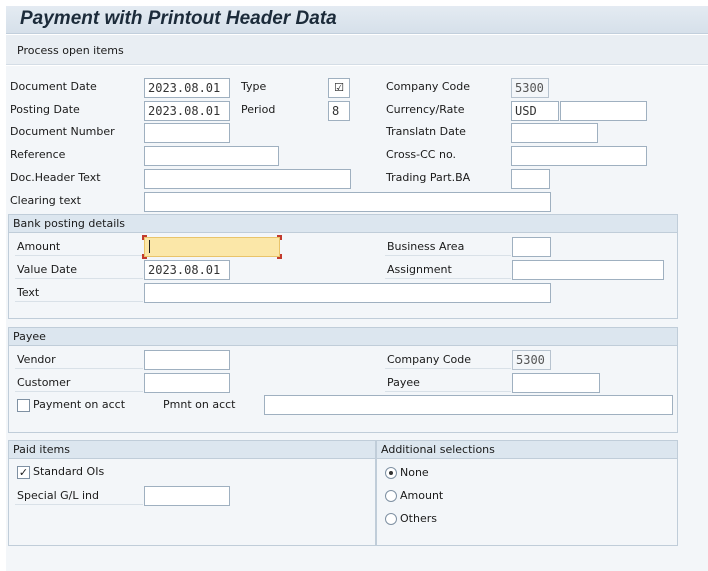 This screenshot has width=708, height=571. What do you see at coordinates (187, 496) in the screenshot?
I see `special-gl-ind-input` at bounding box center [187, 496].